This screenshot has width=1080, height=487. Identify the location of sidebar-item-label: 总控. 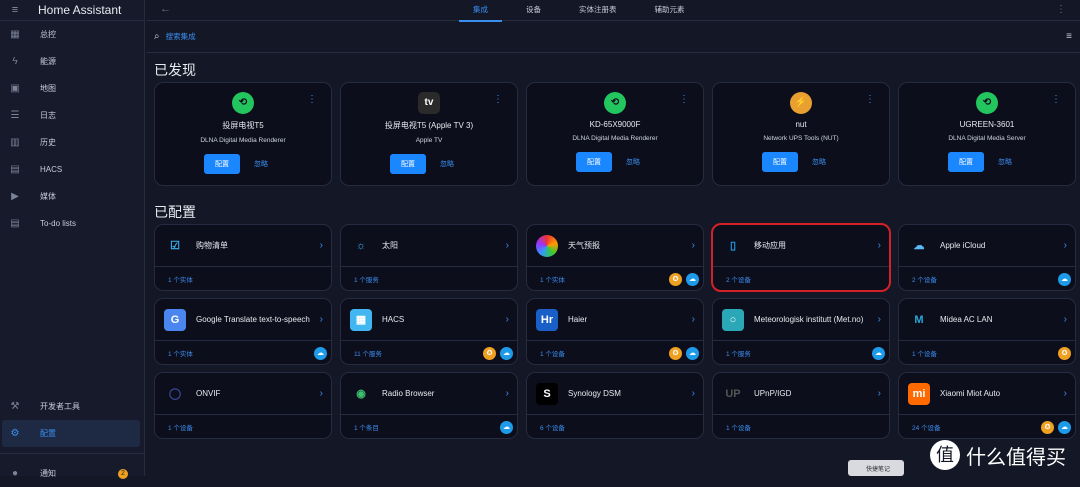
(48, 34).